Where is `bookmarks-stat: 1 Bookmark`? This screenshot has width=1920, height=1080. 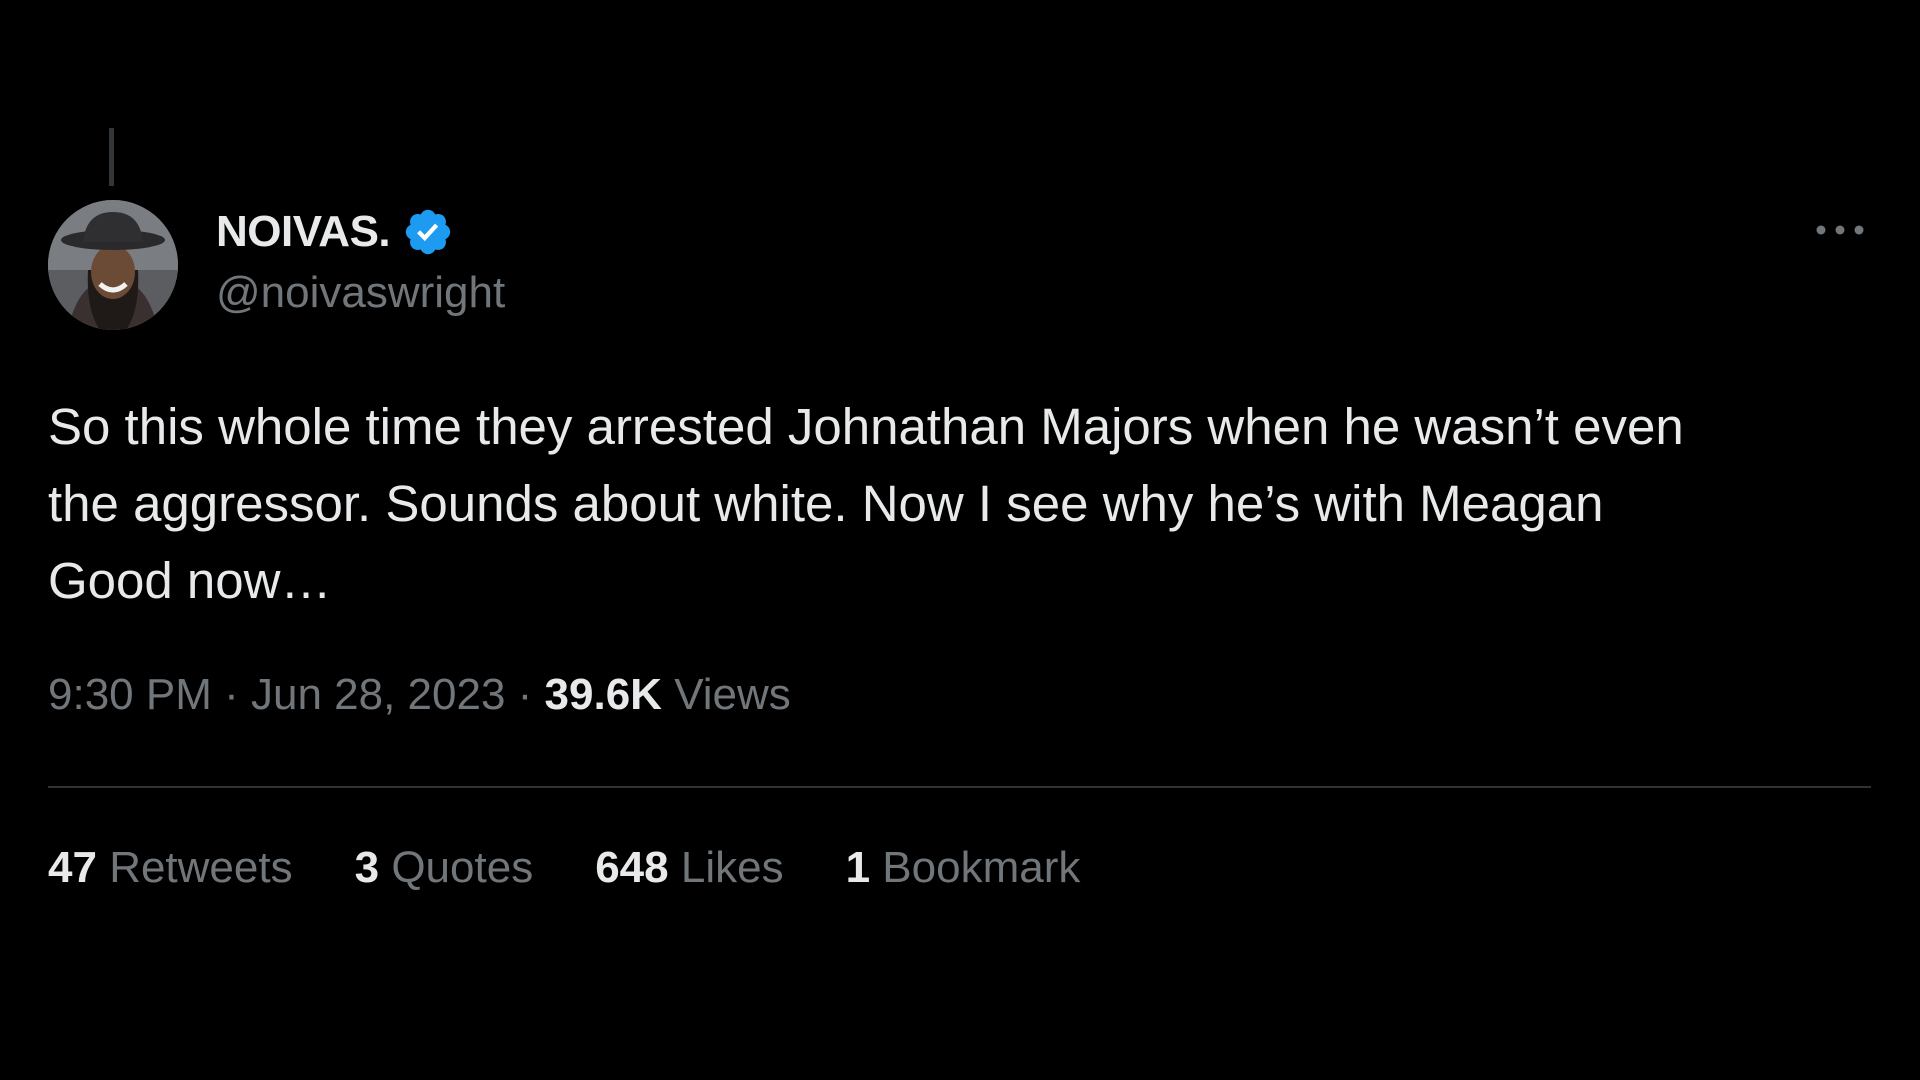
bookmarks-stat: 1 Bookmark is located at coordinates (963, 868).